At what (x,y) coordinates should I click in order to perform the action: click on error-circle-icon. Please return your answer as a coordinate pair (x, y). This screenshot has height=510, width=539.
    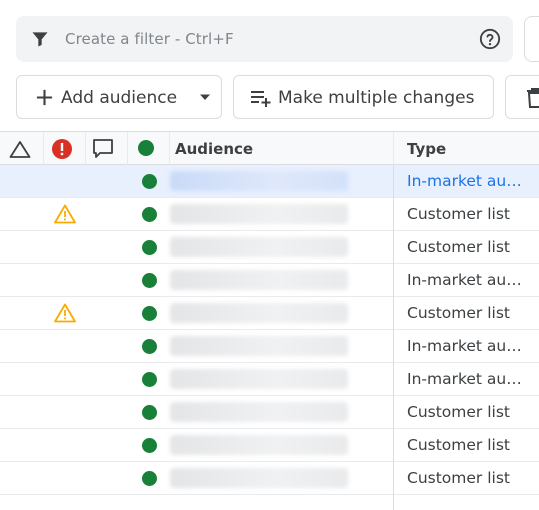
    Looking at the image, I should click on (62, 149).